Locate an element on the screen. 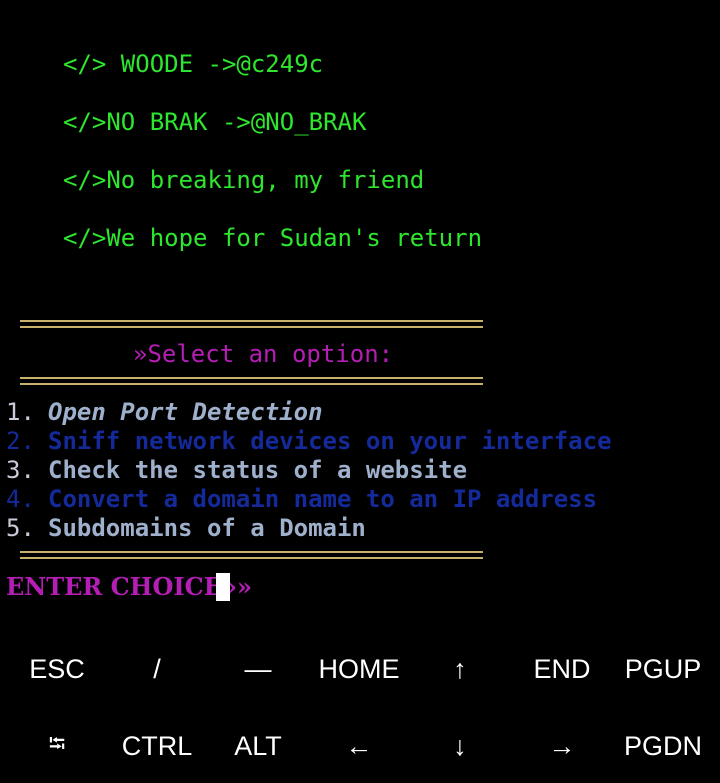 This screenshot has height=783, width=720. divider-top is located at coordinates (251, 324).